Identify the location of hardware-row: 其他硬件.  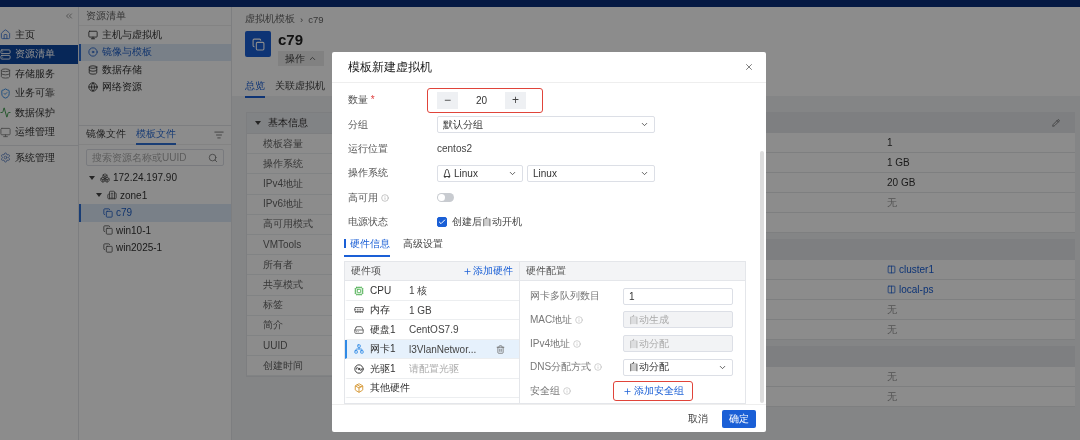
(432, 388).